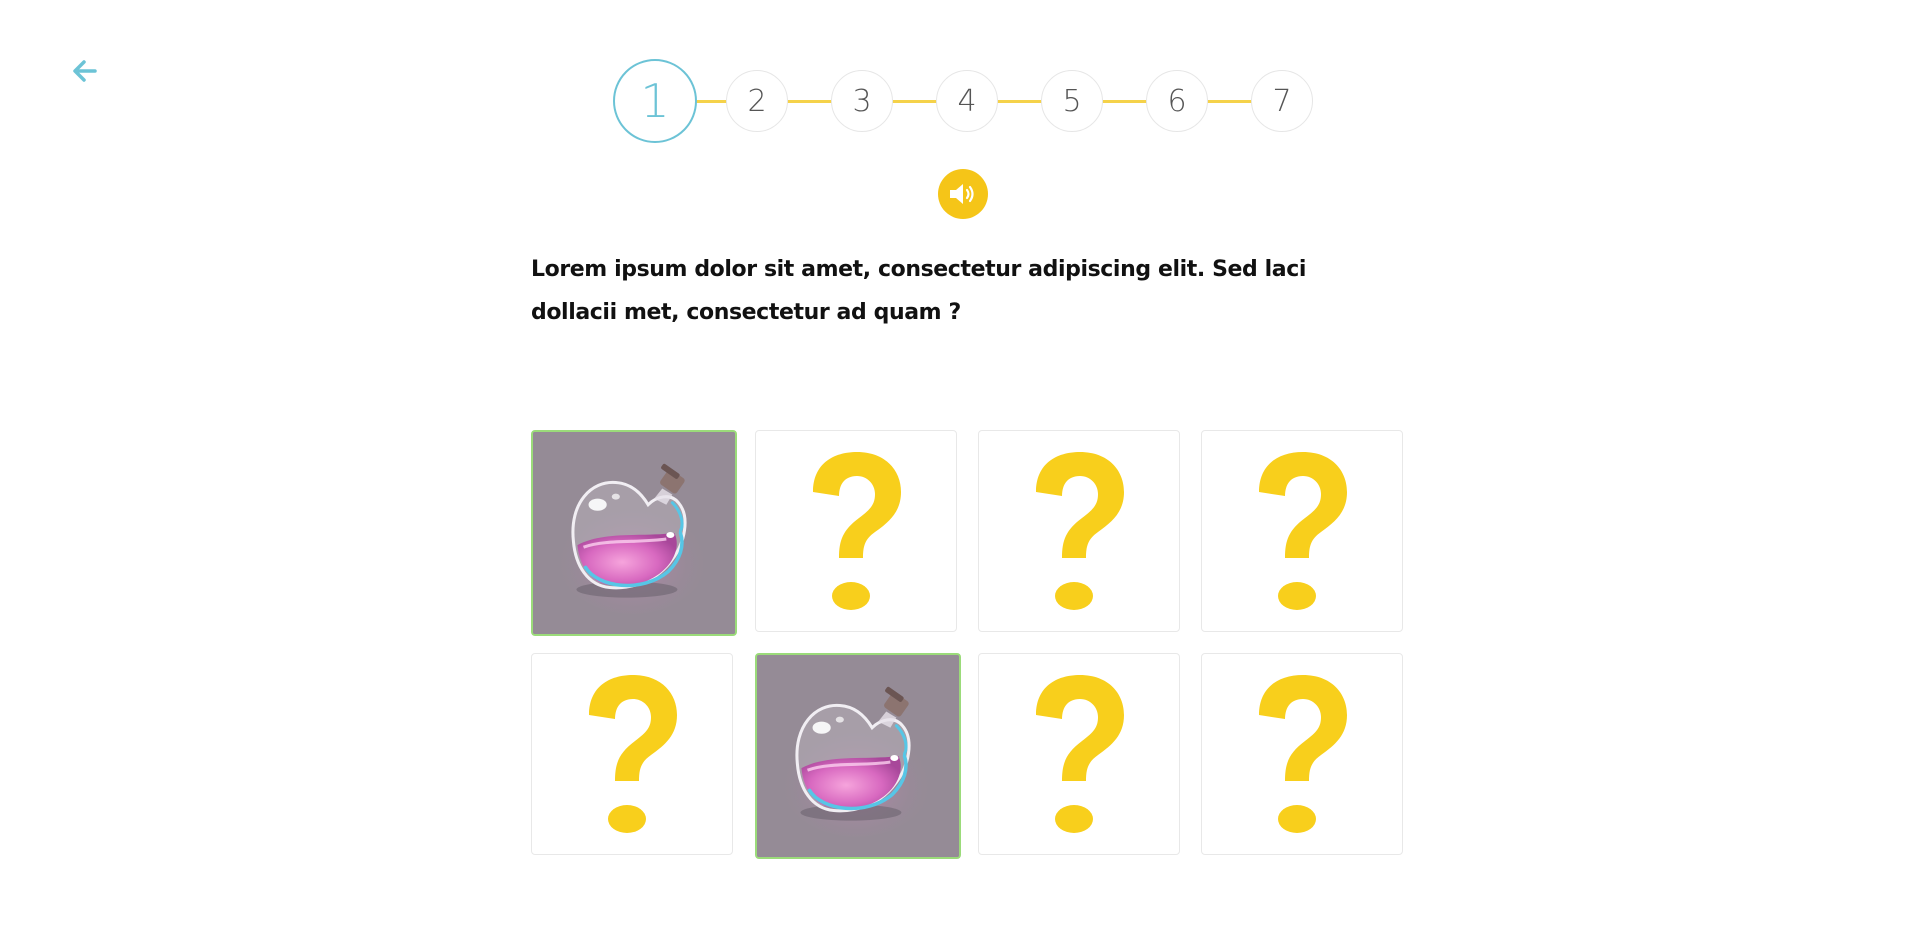 This screenshot has height=933, width=1920. I want to click on step-progress: 1234567, so click(962, 102).